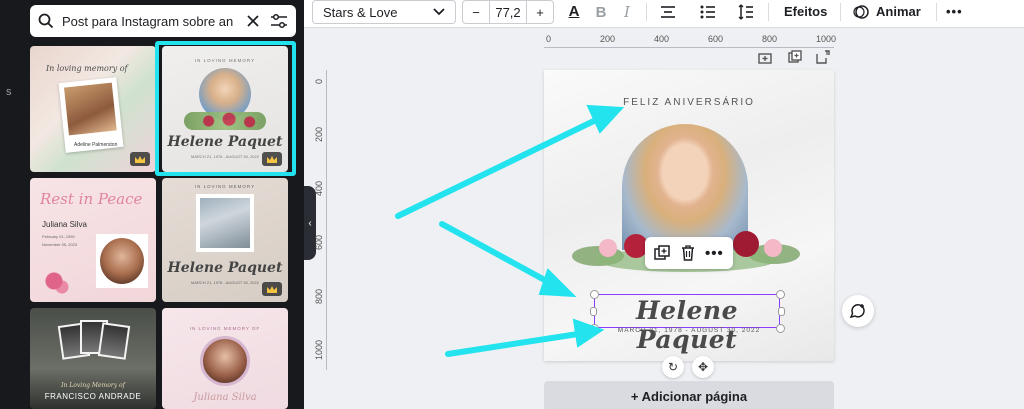 The width and height of the screenshot is (1024, 409). I want to click on duplicate-icon, so click(662, 253).